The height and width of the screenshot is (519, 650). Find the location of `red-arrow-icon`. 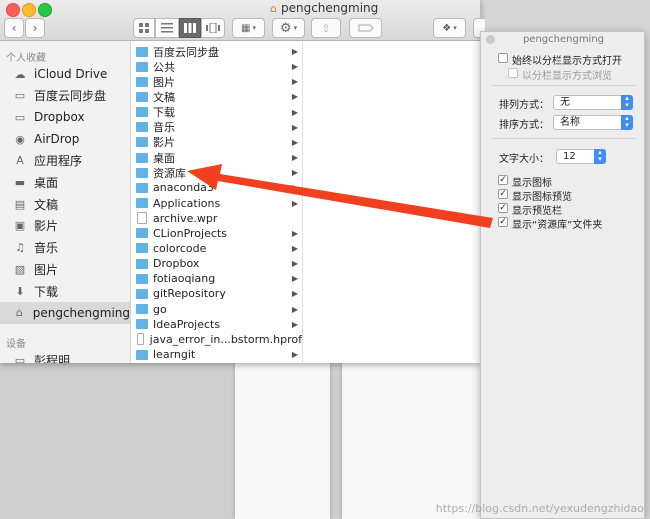

red-arrow-icon is located at coordinates (340, 196).